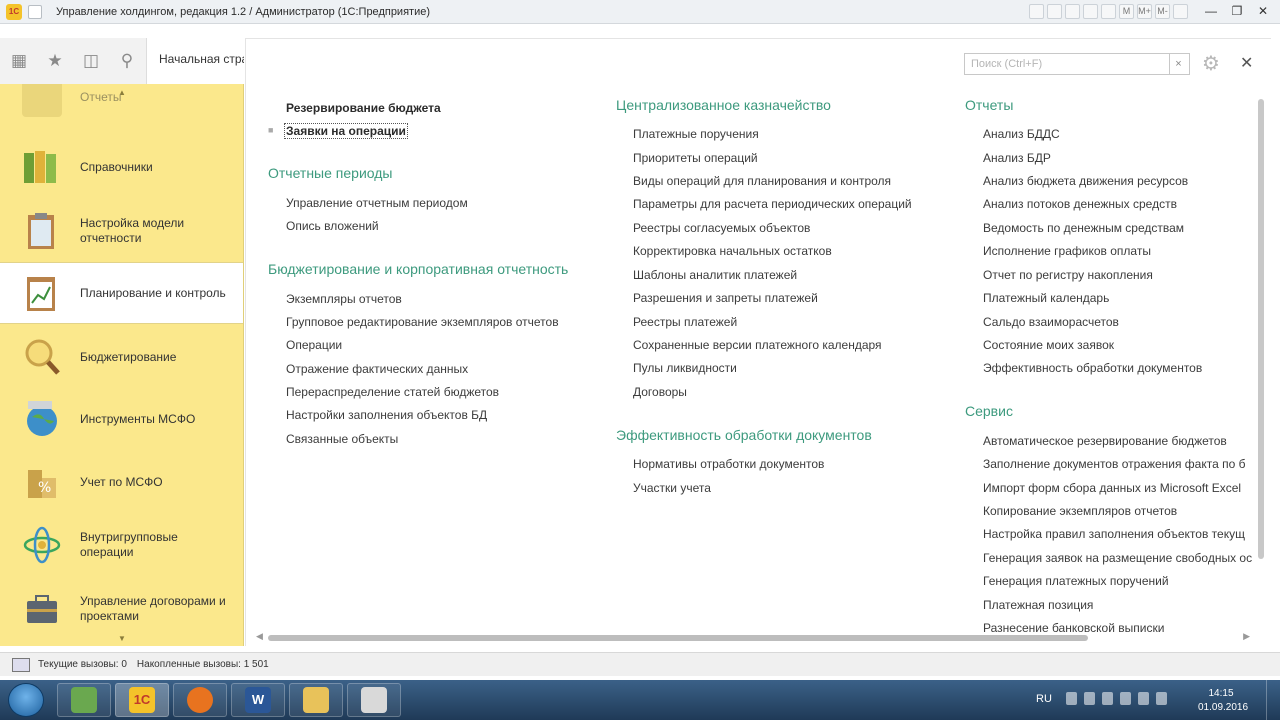 The height and width of the screenshot is (720, 1280). What do you see at coordinates (1263, 11) in the screenshot?
I see `close-window-icon: ✕` at bounding box center [1263, 11].